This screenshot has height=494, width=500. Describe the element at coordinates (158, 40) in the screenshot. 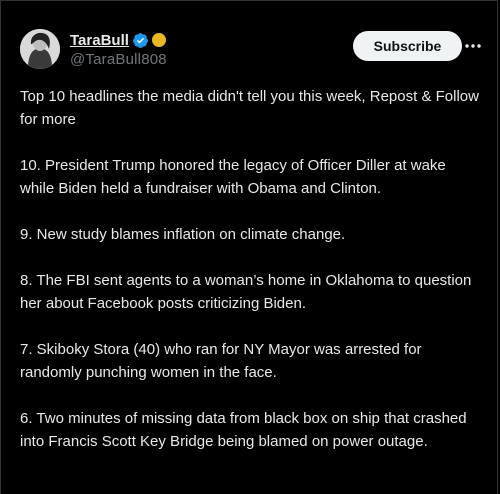

I see `gold-badge-icon` at that location.